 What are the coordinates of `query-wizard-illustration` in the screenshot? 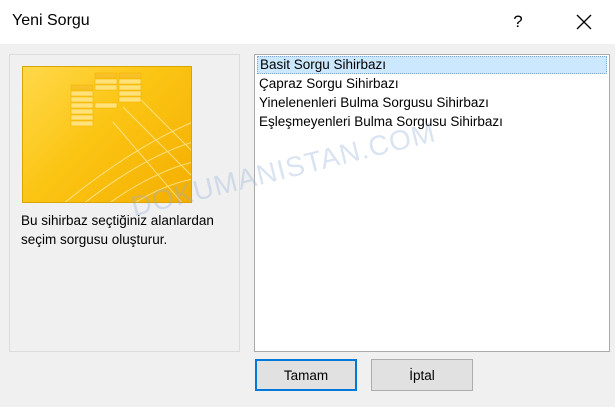 It's located at (107, 134).